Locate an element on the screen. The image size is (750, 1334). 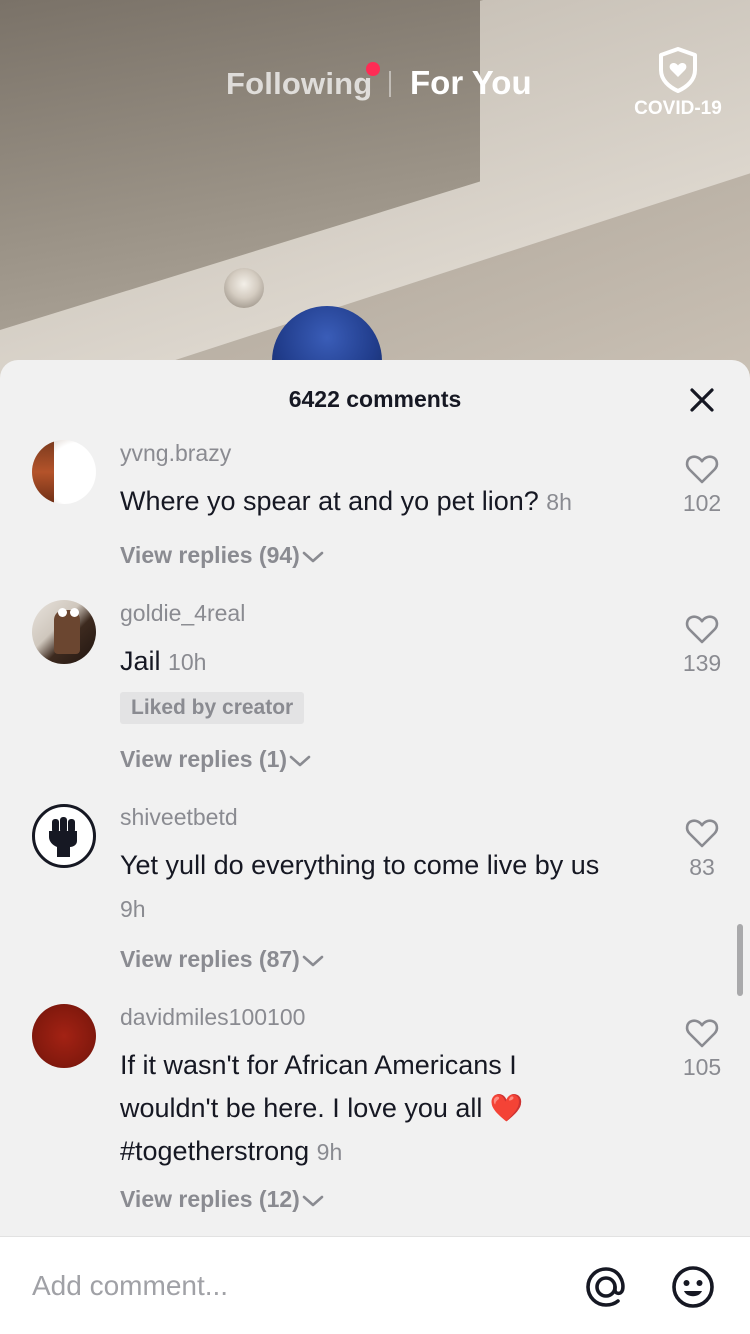
tab-divider is located at coordinates (390, 84).